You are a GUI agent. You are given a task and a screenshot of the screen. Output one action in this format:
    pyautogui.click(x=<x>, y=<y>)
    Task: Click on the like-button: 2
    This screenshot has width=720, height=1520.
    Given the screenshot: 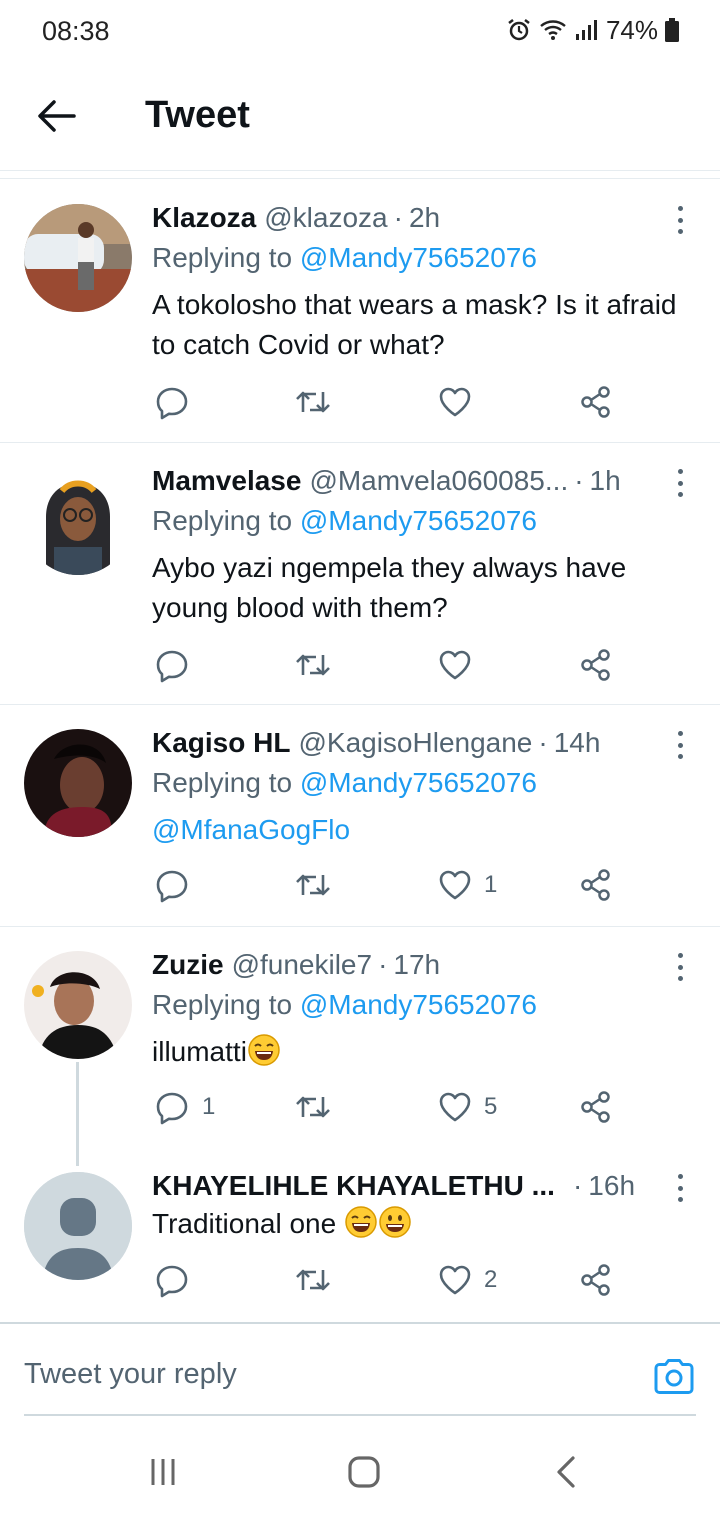 What is the action you would take?
    pyautogui.click(x=467, y=1280)
    